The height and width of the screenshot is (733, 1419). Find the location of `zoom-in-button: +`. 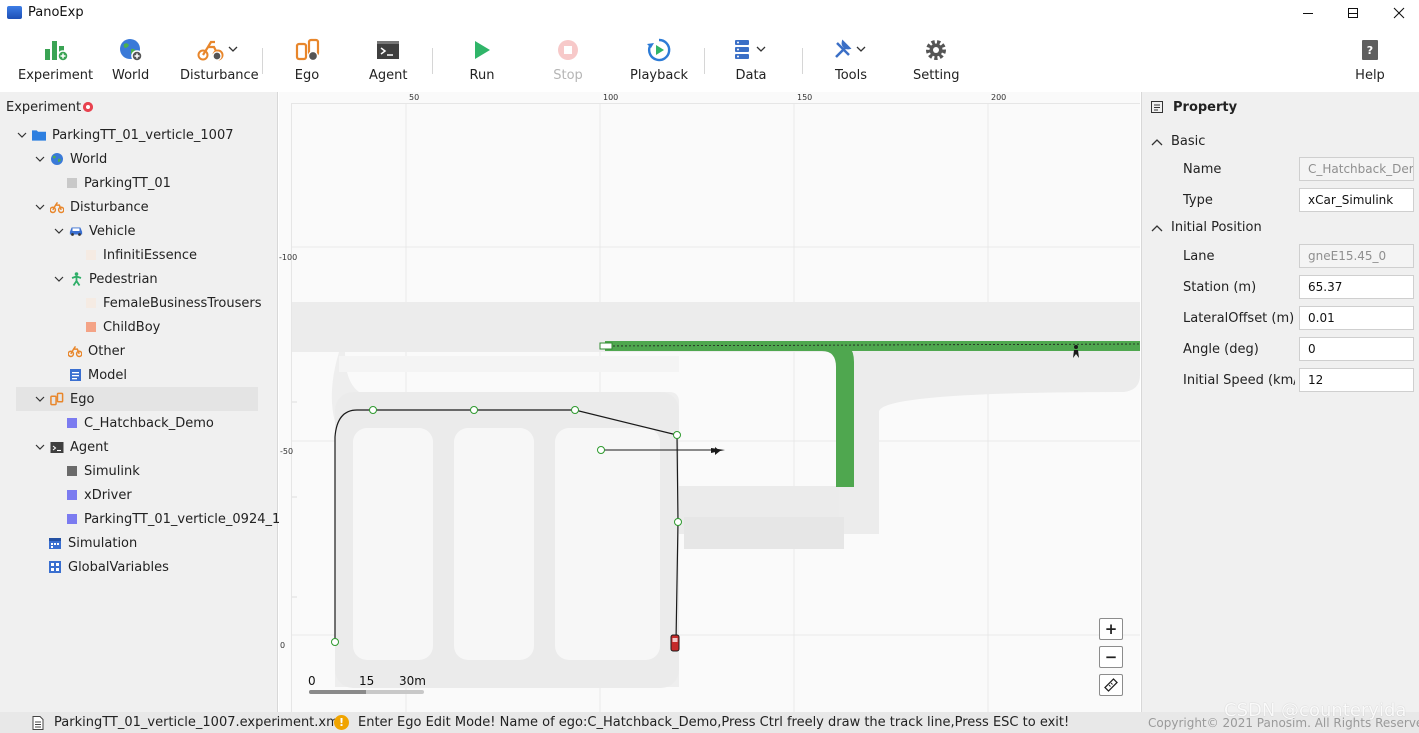

zoom-in-button: + is located at coordinates (1111, 629).